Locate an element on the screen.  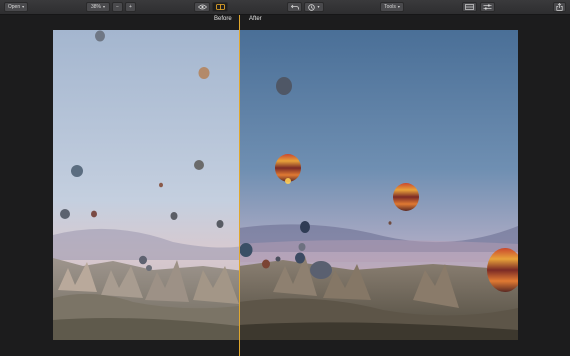
tools-label: Tools is located at coordinates (390, 6).